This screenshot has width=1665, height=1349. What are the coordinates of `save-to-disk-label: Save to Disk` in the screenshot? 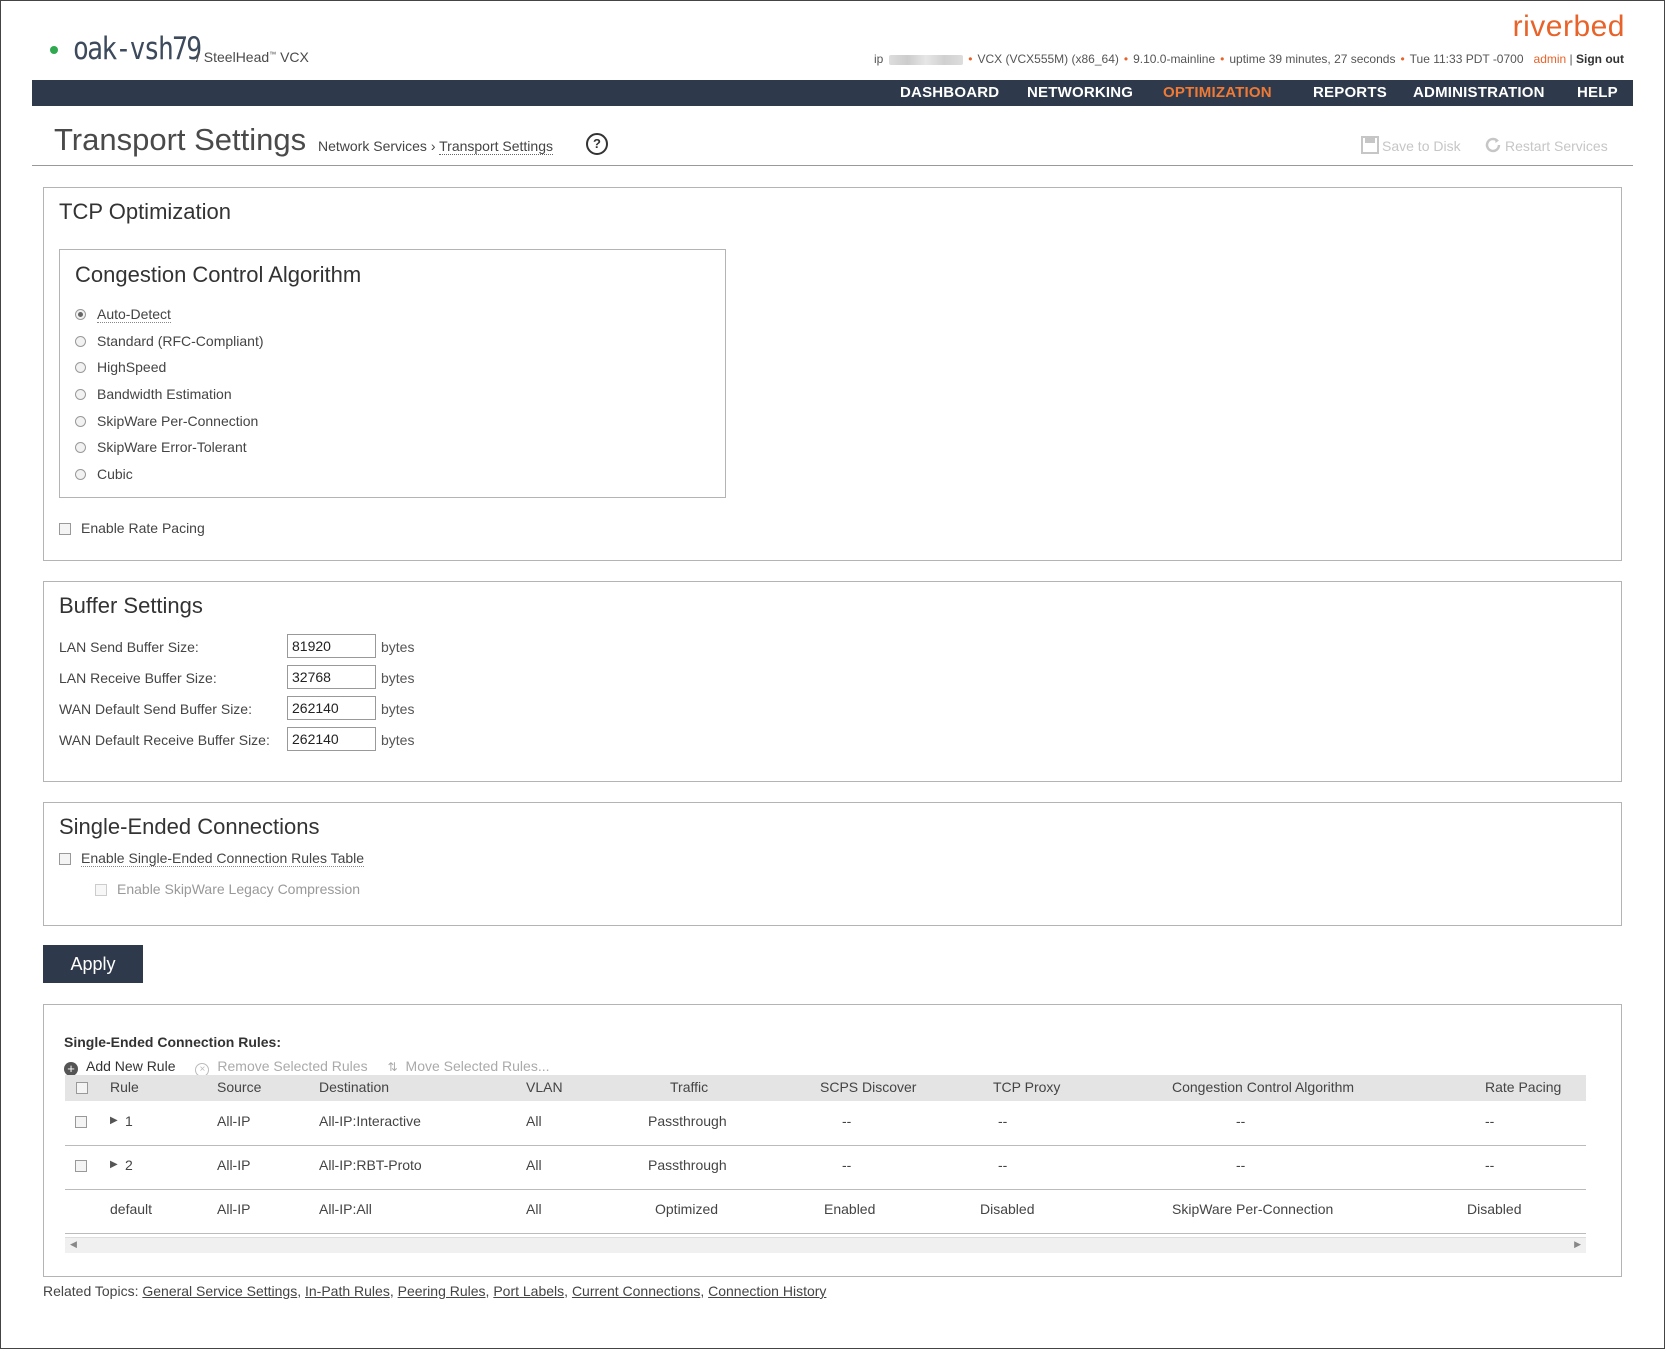 It's located at (1421, 146).